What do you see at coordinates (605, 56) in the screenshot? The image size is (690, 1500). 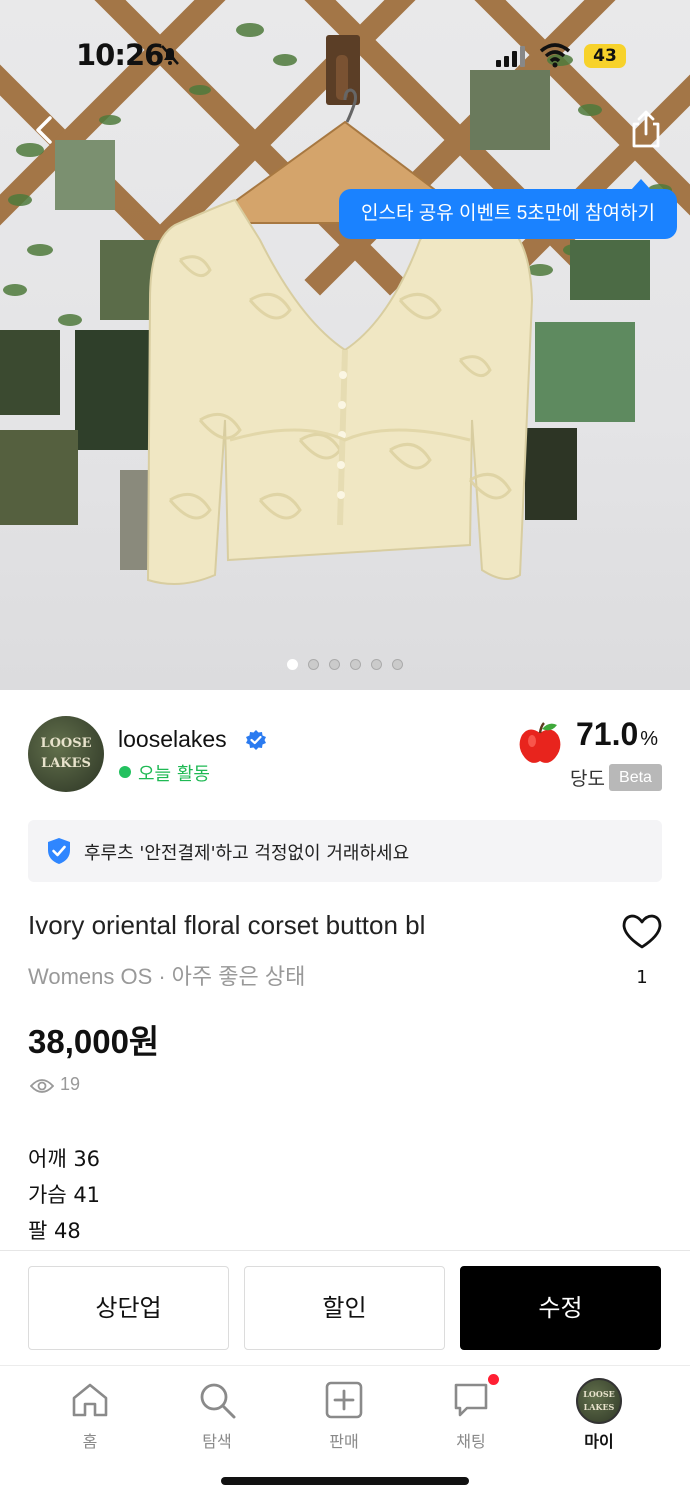 I see `battery-indicator: 43` at bounding box center [605, 56].